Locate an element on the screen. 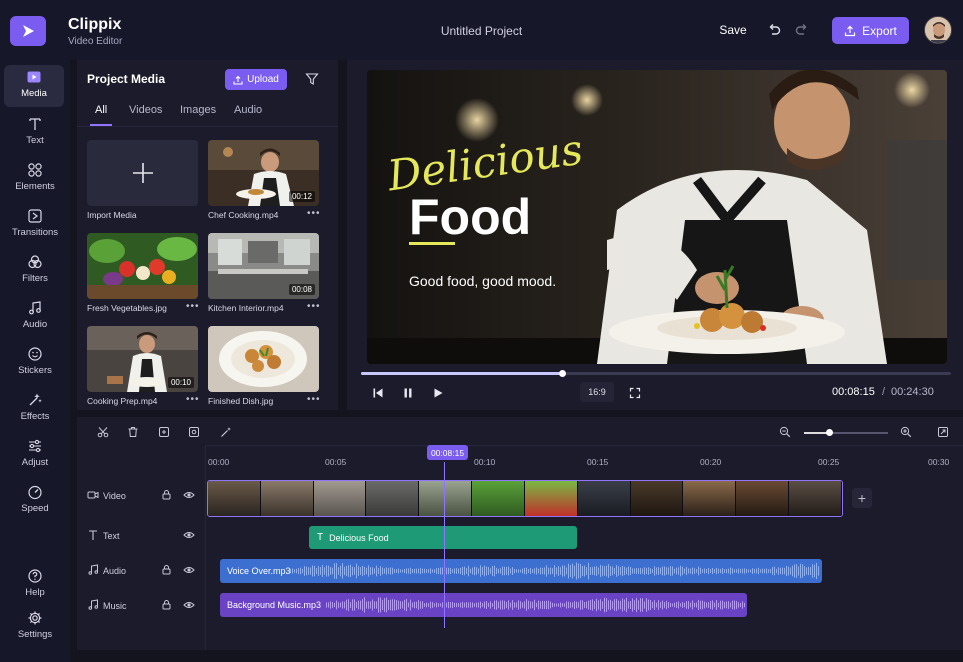 The image size is (963, 662). nav-item-stickers: Stickers is located at coordinates (35, 363).